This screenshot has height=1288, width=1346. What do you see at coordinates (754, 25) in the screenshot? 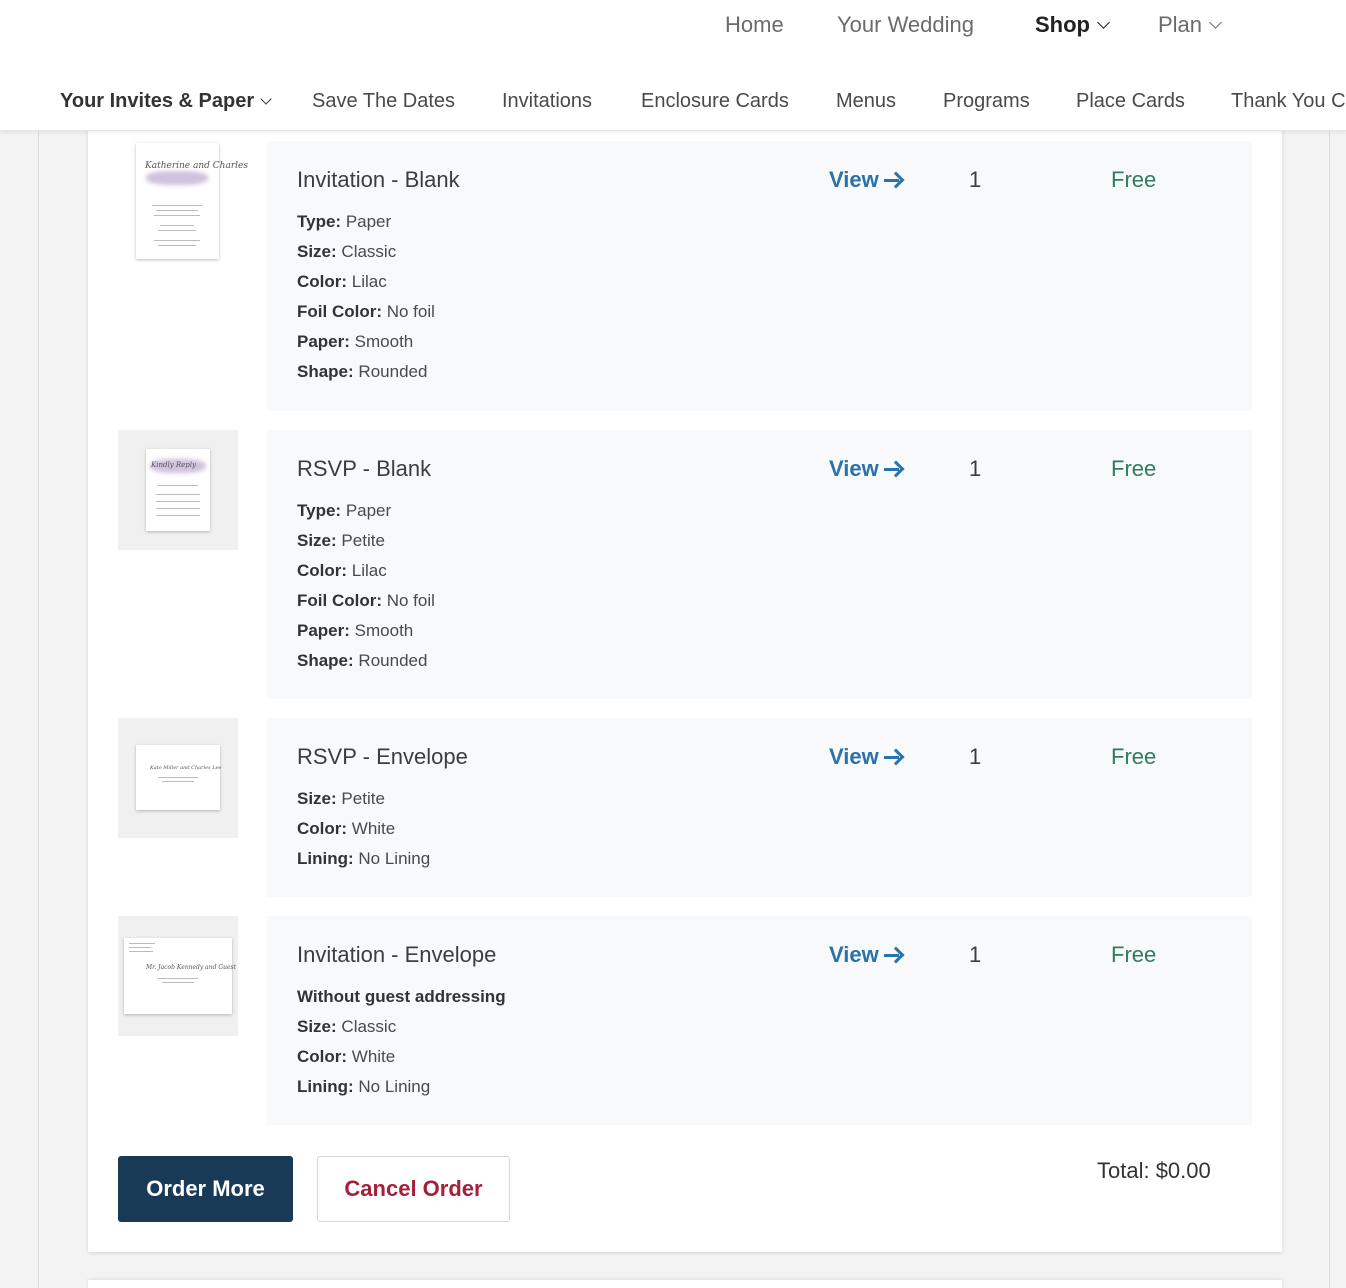
I see `nav-home: Home` at bounding box center [754, 25].